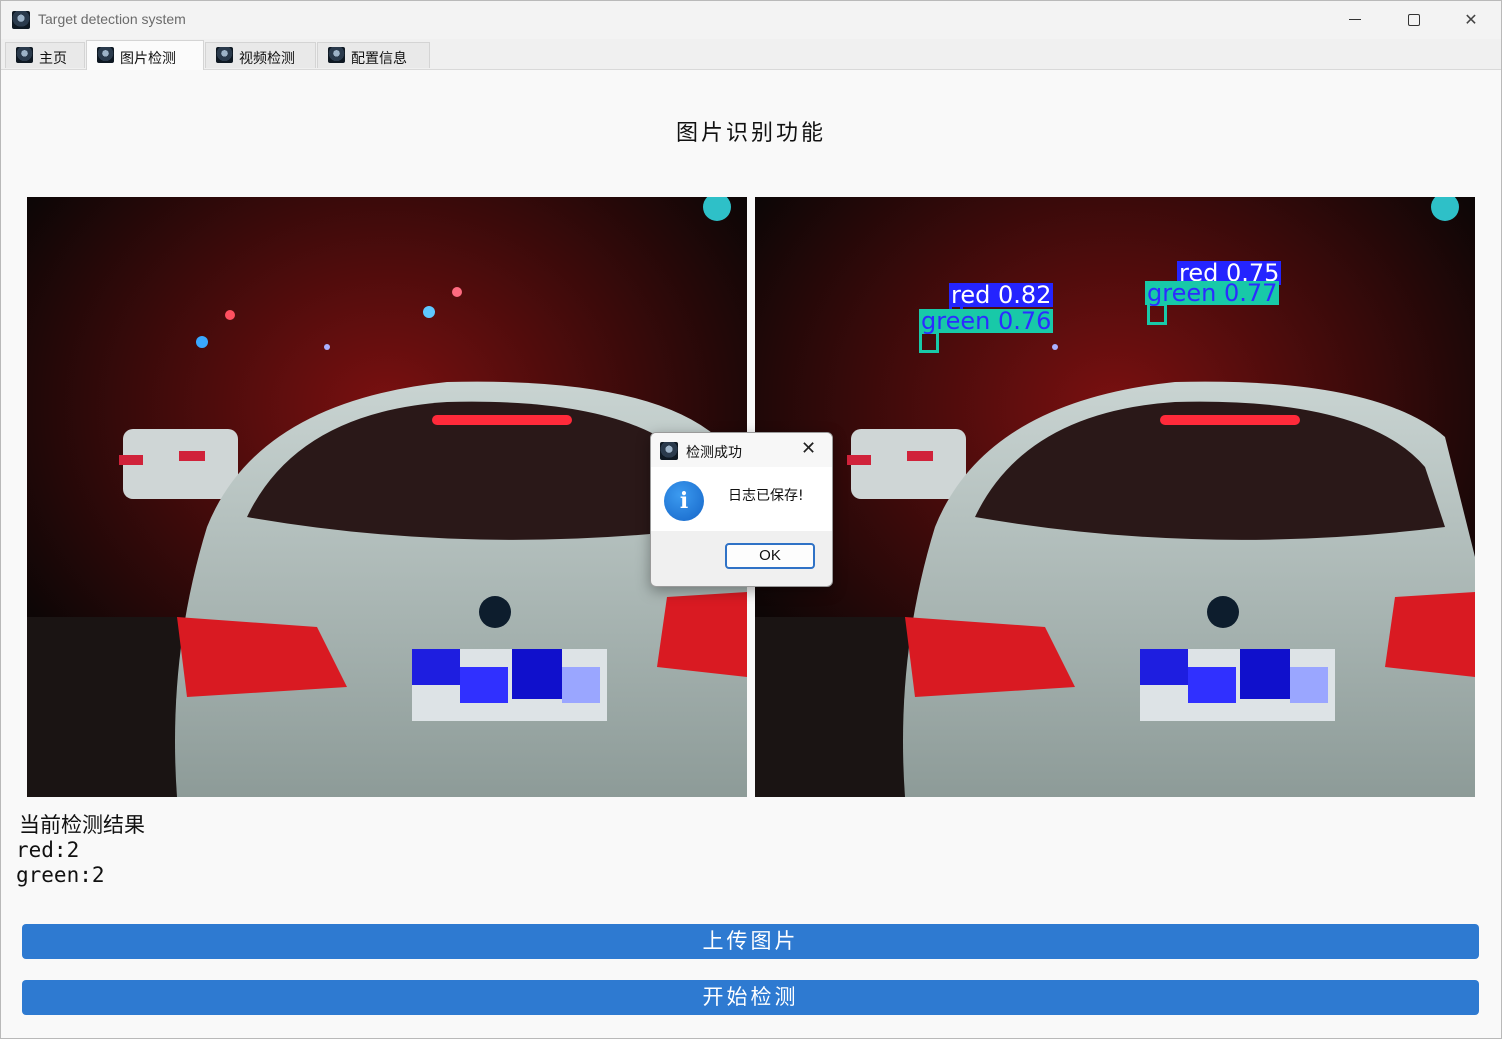 Image resolution: width=1502 pixels, height=1039 pixels. I want to click on tab-label: 主页, so click(53, 59).